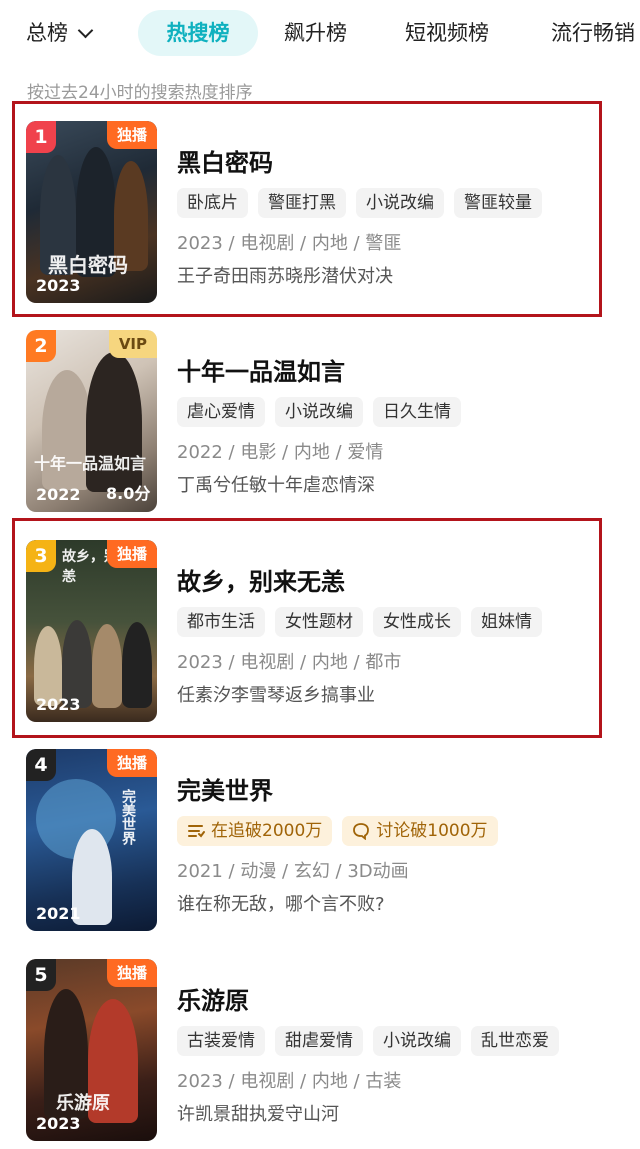 The image size is (640, 1149). What do you see at coordinates (91, 840) in the screenshot?
I see `poster-image: 完美世界 4 独播 2021` at bounding box center [91, 840].